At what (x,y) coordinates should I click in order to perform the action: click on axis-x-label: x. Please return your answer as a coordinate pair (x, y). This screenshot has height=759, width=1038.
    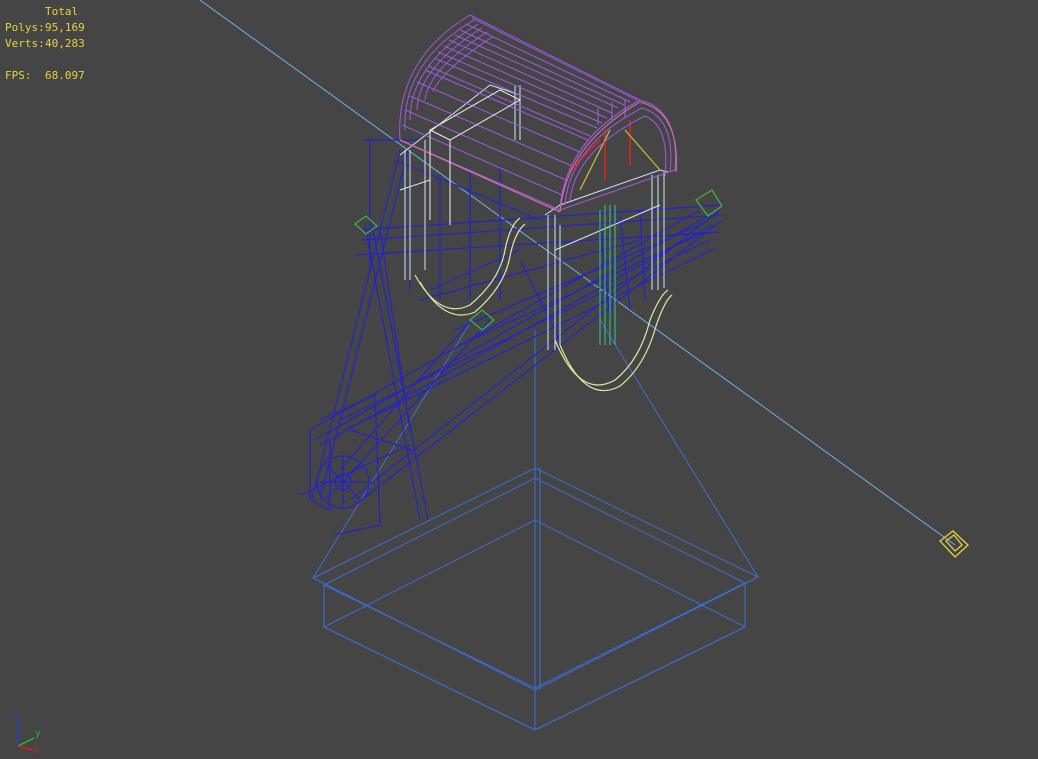
    Looking at the image, I should click on (37, 750).